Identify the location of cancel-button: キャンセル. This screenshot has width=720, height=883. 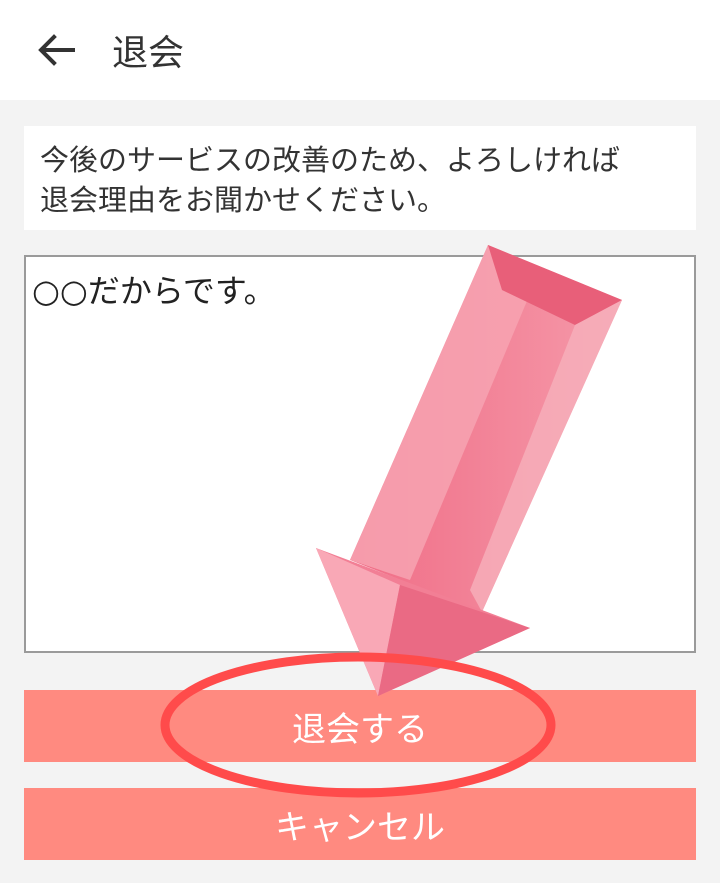
(360, 824).